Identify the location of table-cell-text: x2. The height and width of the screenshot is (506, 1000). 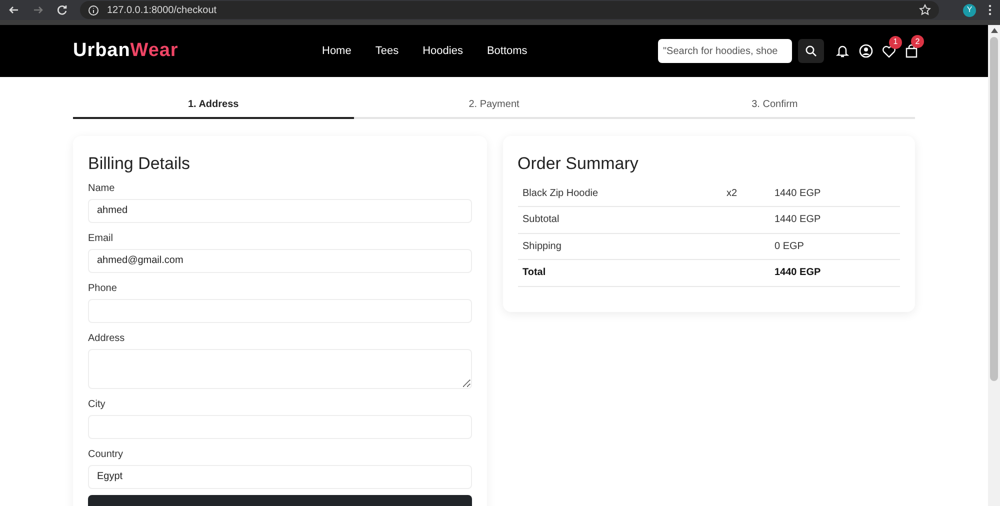
(732, 193).